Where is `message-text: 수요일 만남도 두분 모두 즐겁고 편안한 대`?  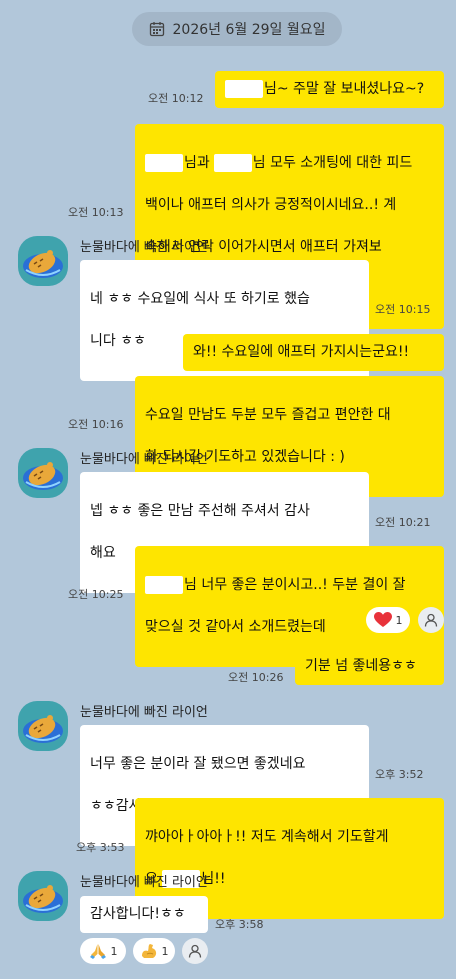
message-text: 수요일 만남도 두분 모두 즐겁고 편안한 대 is located at coordinates (268, 415).